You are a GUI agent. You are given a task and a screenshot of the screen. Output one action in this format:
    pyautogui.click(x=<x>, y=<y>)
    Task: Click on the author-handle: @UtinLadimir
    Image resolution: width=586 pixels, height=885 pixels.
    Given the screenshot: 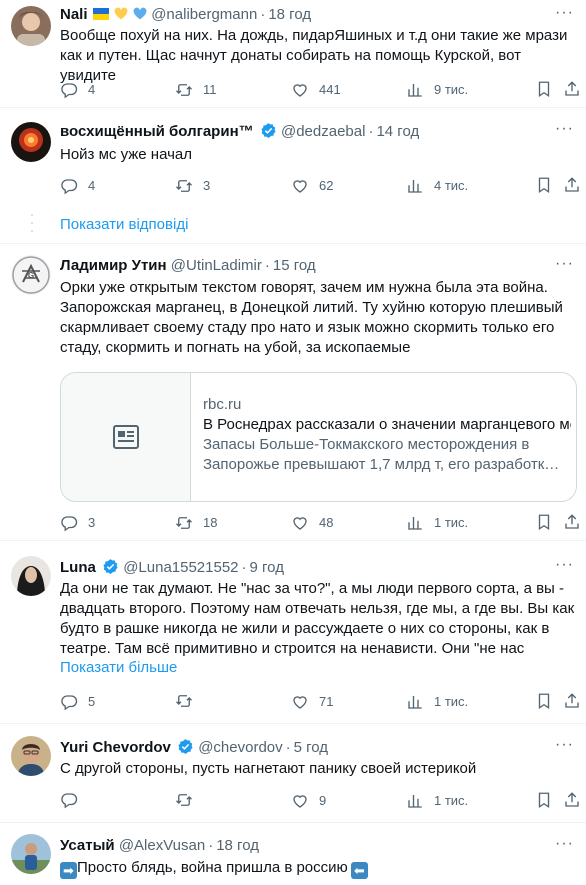 What is the action you would take?
    pyautogui.click(x=216, y=265)
    